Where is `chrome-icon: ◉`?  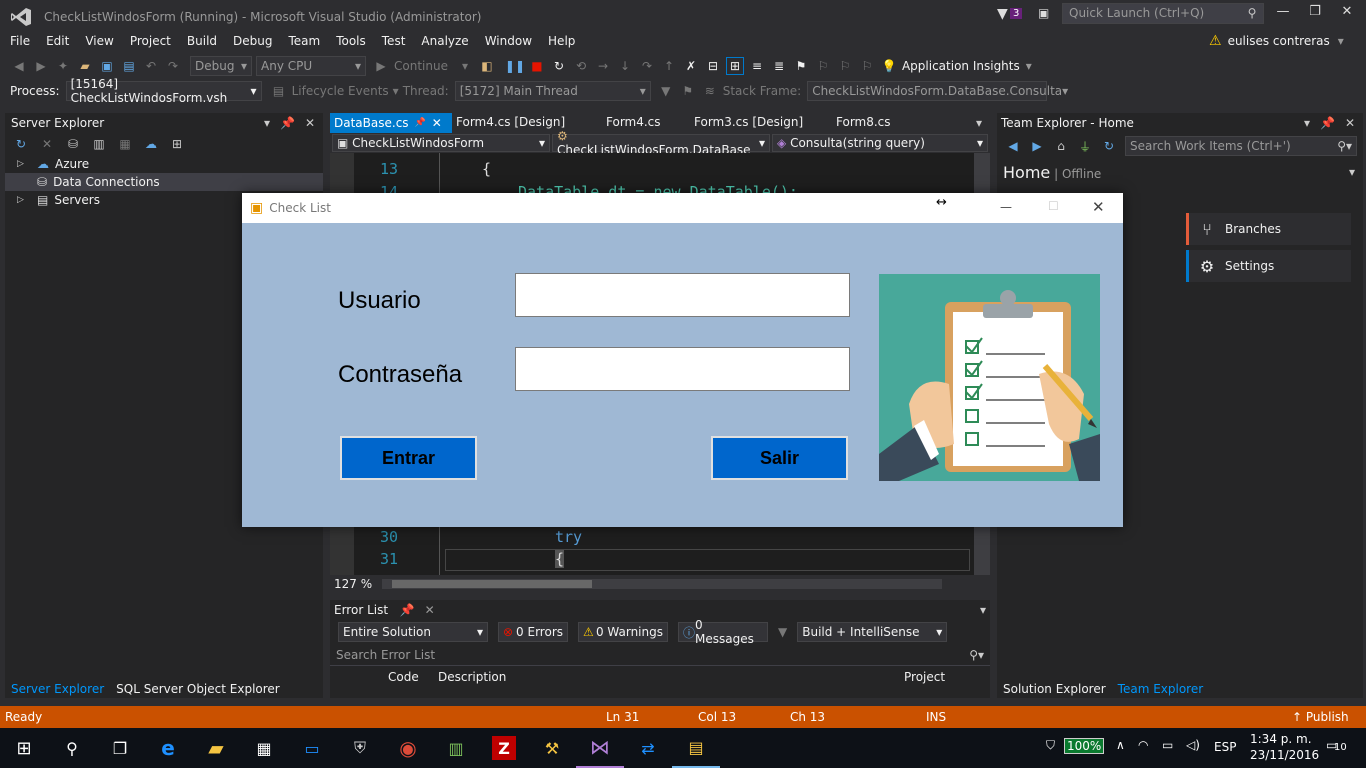 chrome-icon: ◉ is located at coordinates (408, 748).